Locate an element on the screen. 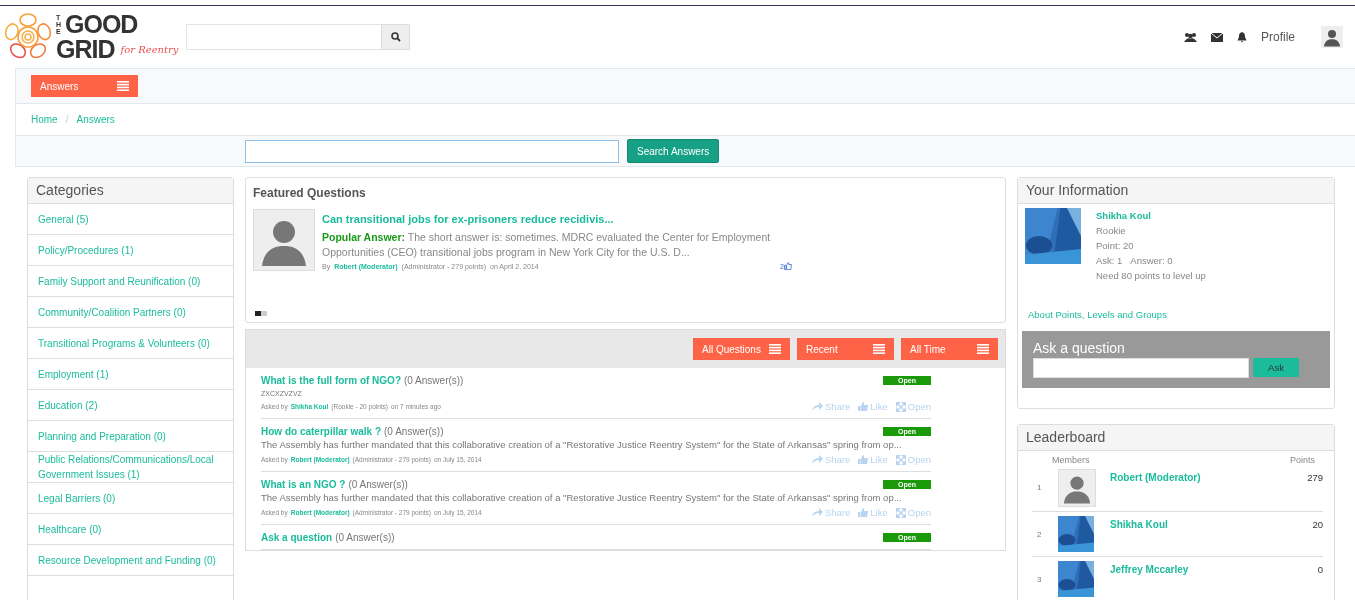 The height and width of the screenshot is (600, 1355). panel-title: Leaderboard is located at coordinates (1176, 438).